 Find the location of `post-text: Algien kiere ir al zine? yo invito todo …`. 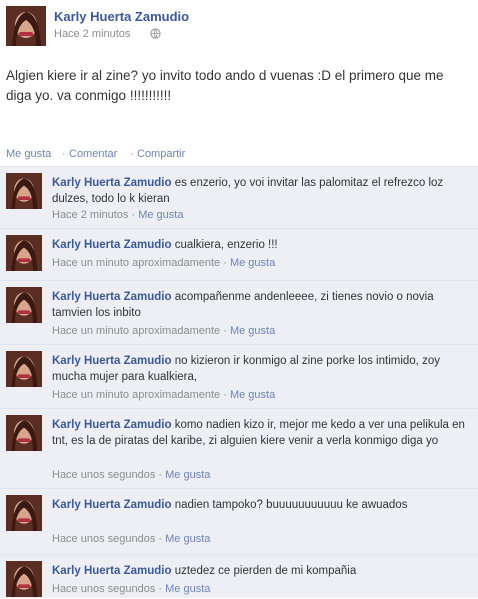

post-text: Algien kiere ir al zine? yo invito todo … is located at coordinates (225, 85).